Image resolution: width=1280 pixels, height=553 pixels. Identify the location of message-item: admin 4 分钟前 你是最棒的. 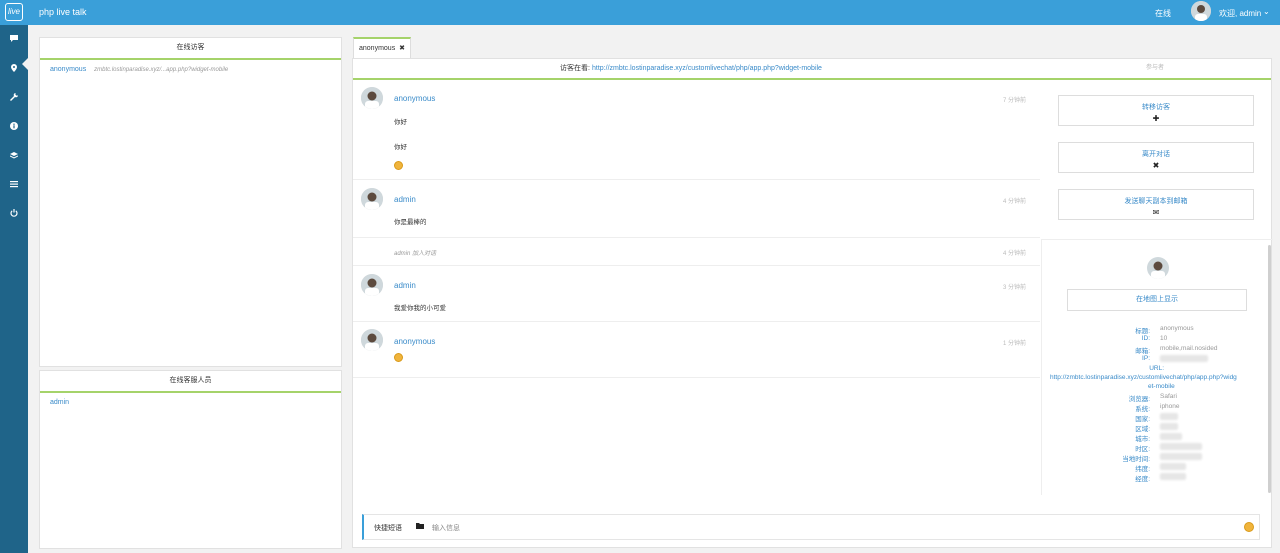
(696, 209).